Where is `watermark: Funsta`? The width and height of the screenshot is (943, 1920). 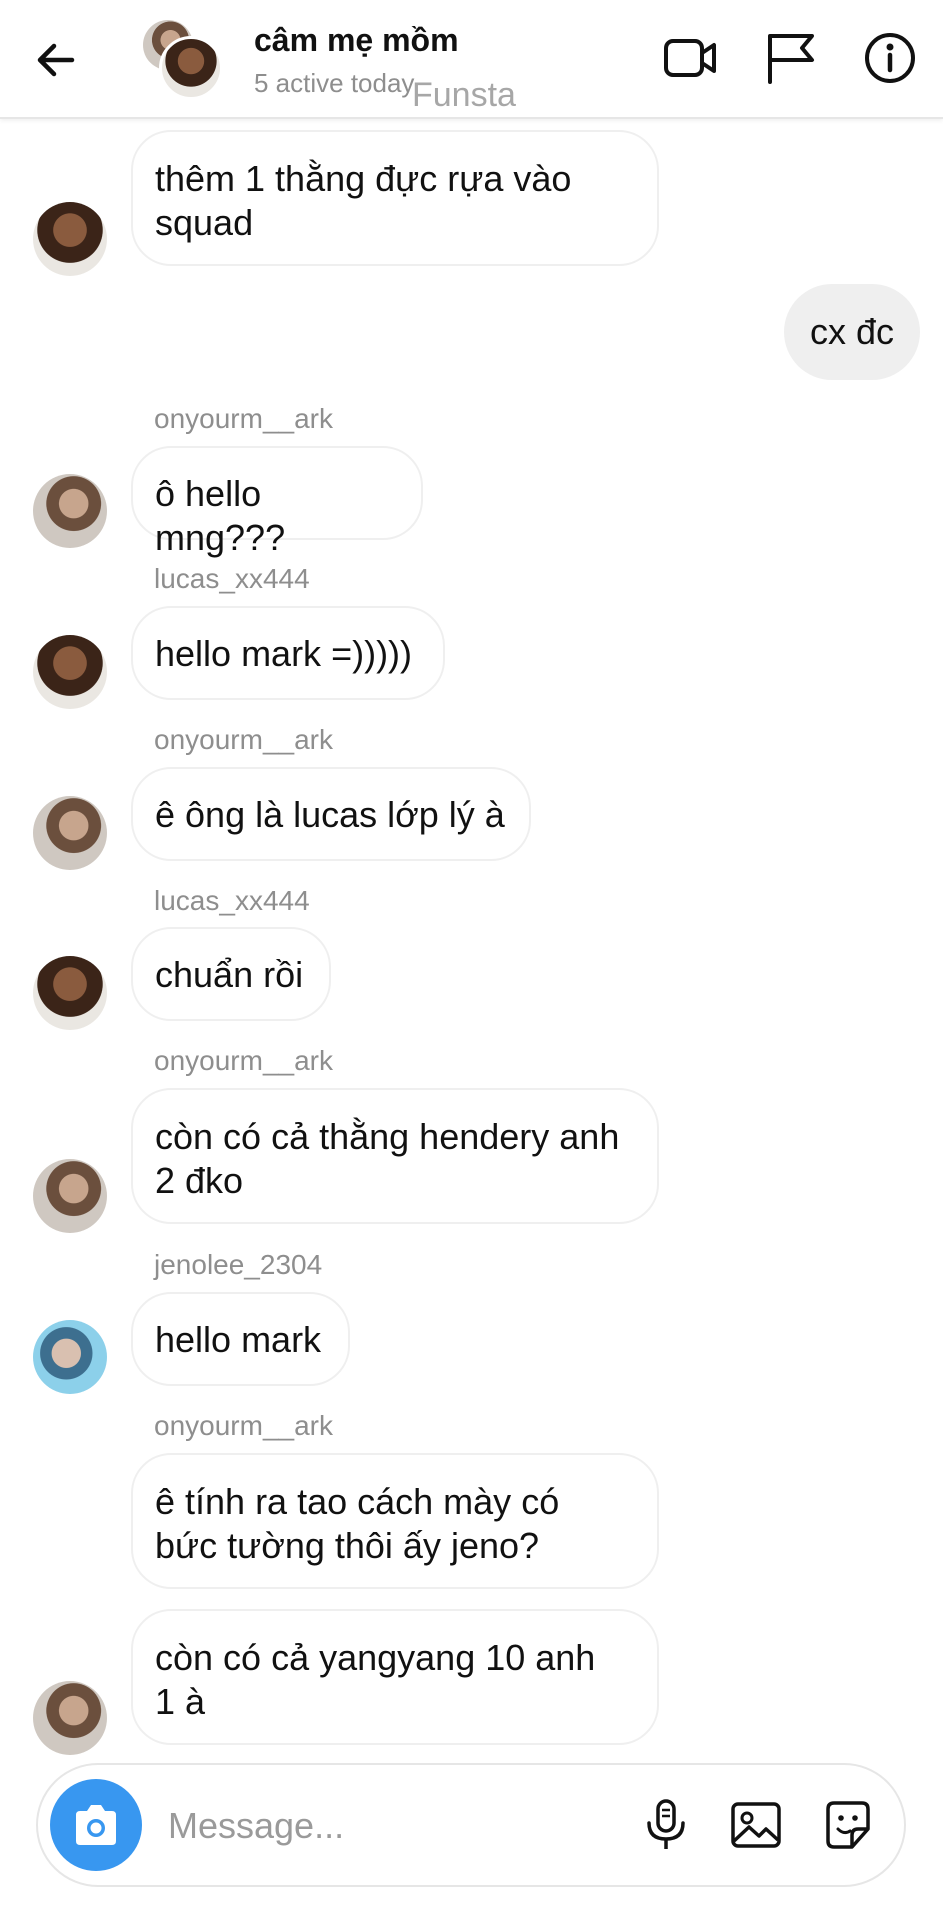
watermark: Funsta is located at coordinates (464, 95).